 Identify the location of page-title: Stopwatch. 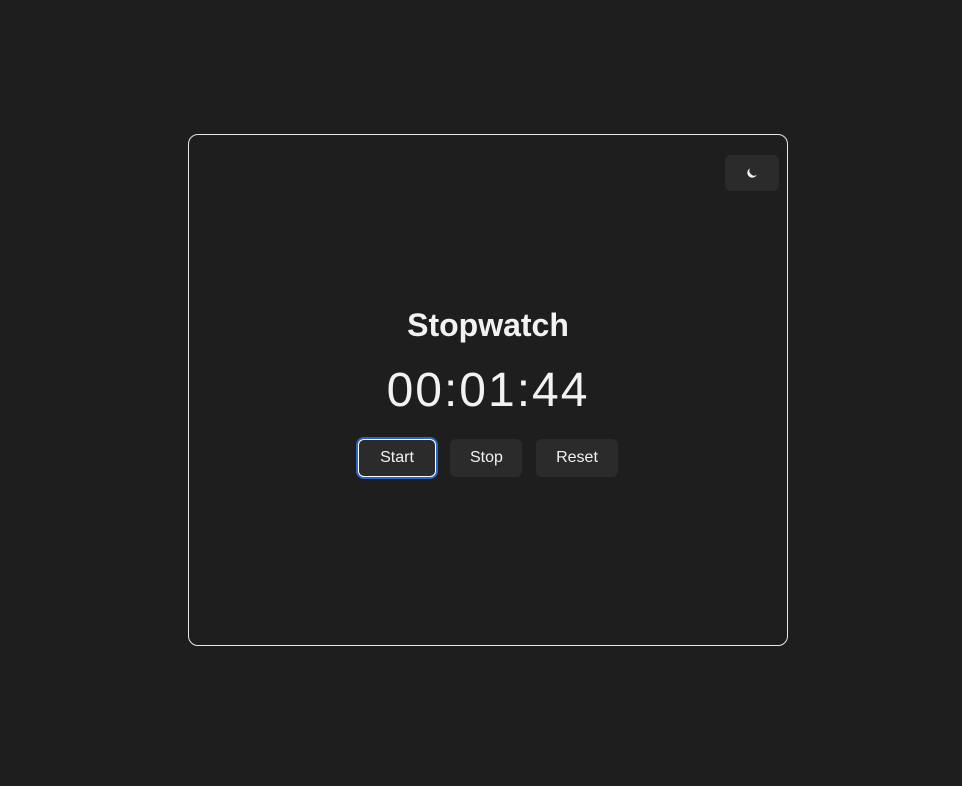
(488, 325).